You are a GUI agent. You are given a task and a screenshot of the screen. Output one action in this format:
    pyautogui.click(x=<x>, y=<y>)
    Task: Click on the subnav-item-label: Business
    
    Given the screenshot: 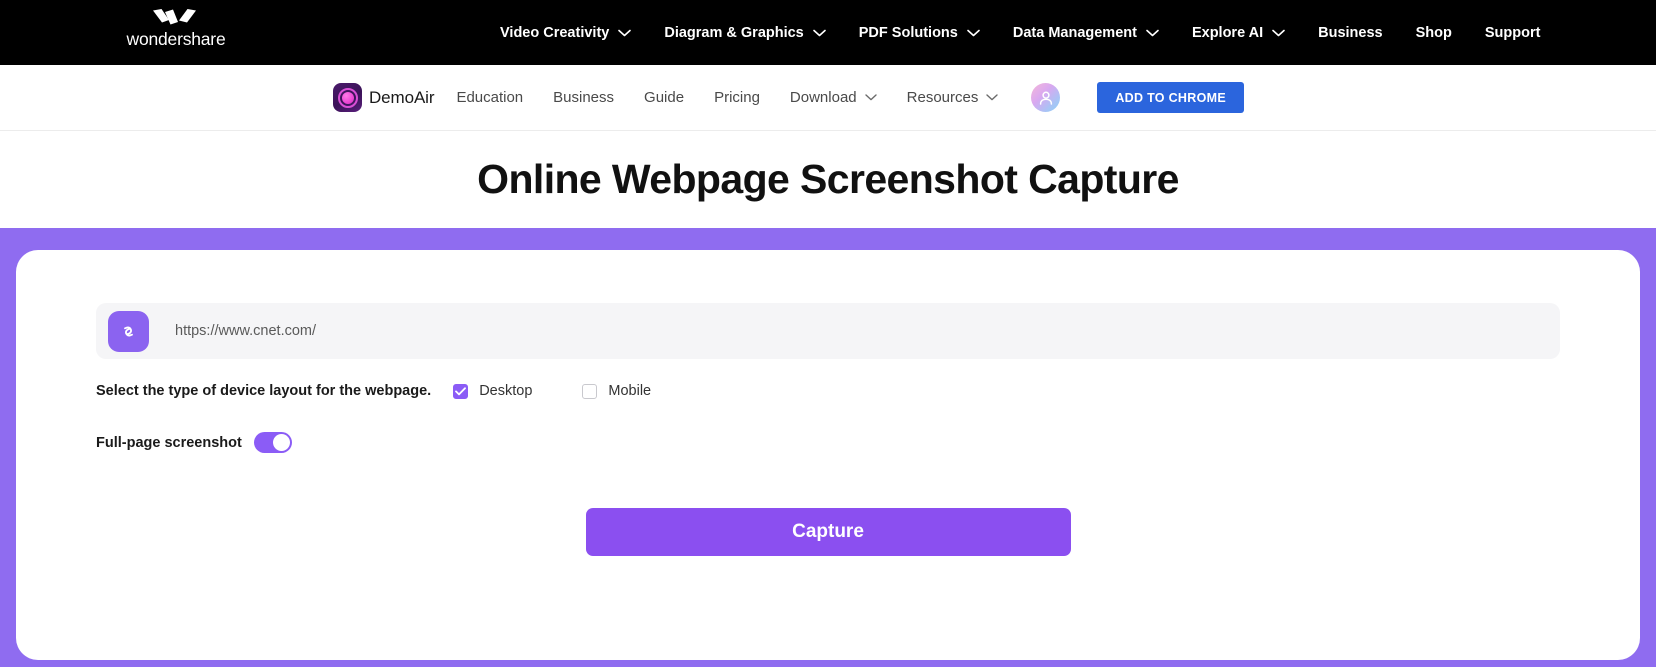 What is the action you would take?
    pyautogui.click(x=584, y=97)
    